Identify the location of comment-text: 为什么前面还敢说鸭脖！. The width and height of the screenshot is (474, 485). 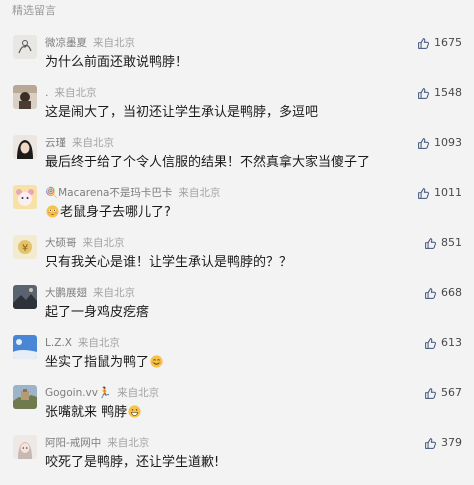
(117, 62).